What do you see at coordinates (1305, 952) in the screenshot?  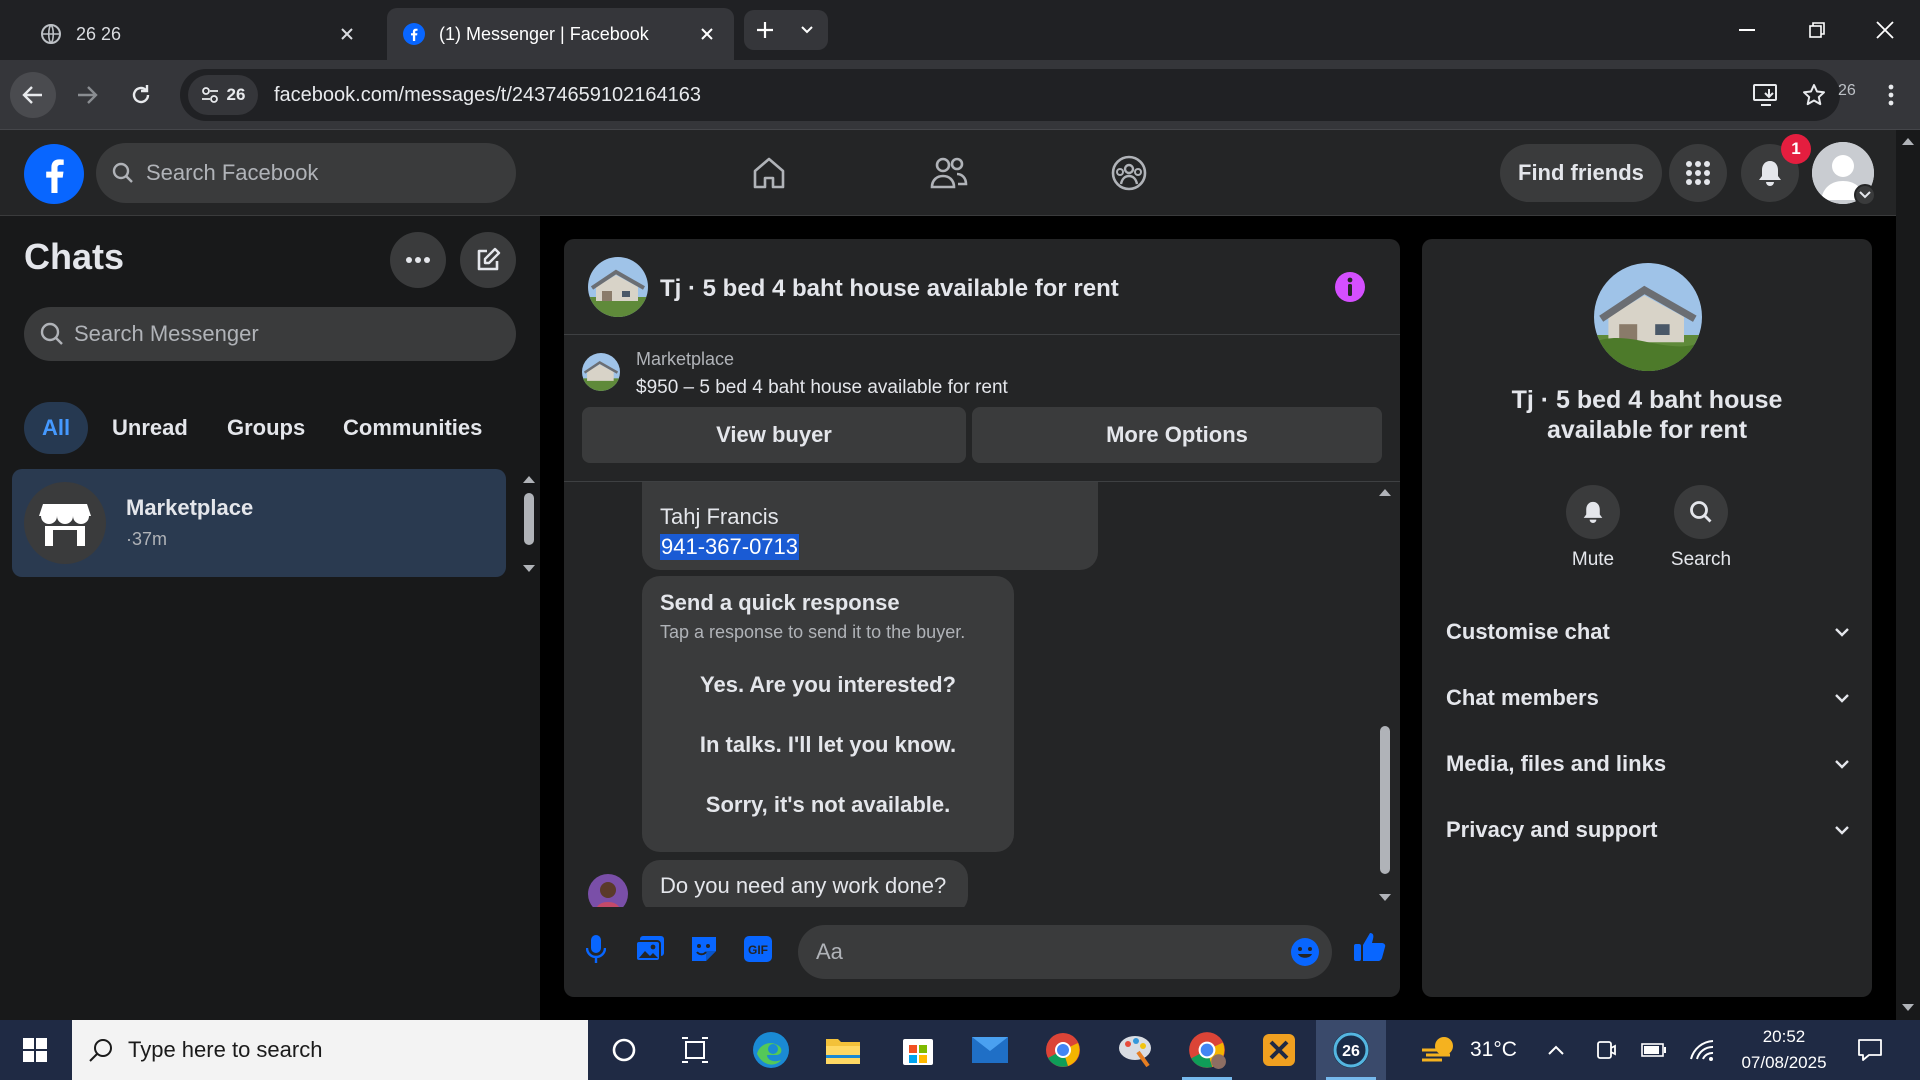 I see `emoji-icon` at bounding box center [1305, 952].